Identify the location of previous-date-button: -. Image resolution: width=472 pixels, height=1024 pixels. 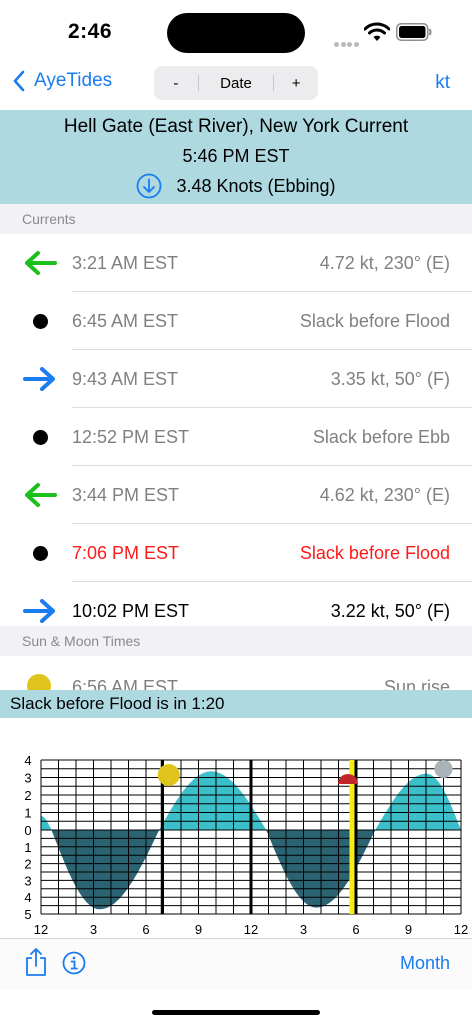
(176, 83).